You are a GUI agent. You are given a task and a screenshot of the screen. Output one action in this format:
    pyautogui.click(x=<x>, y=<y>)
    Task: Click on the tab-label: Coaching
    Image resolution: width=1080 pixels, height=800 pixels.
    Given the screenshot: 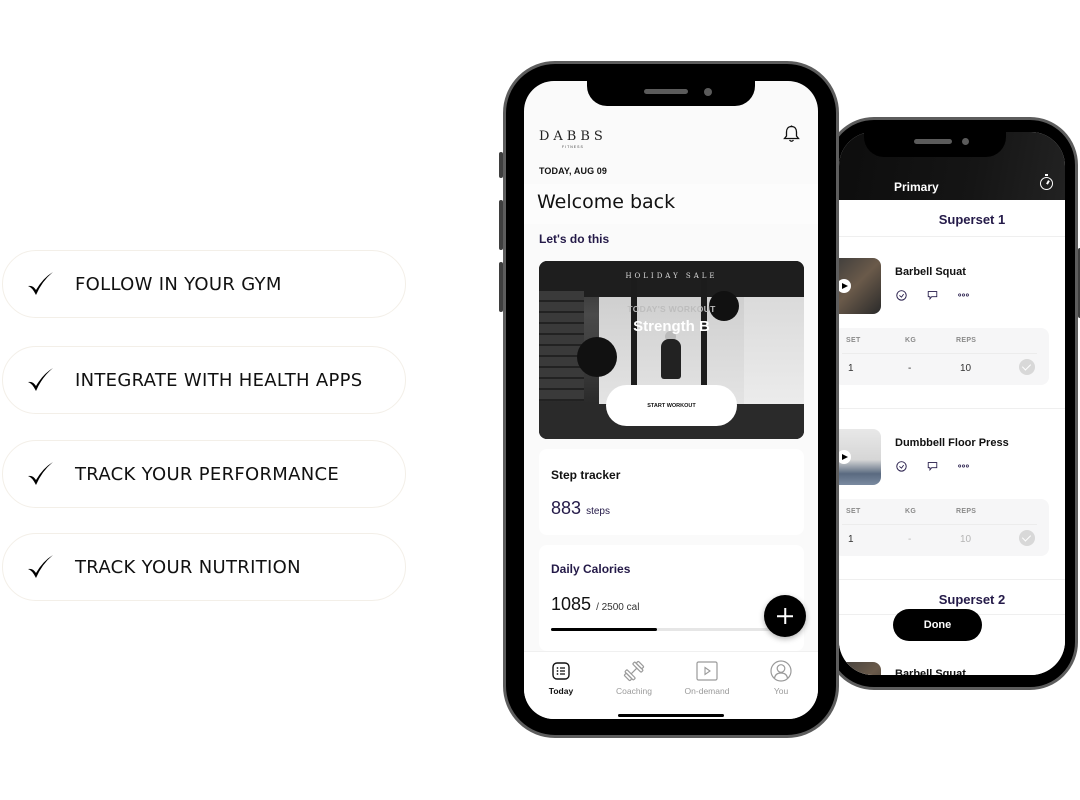 What is the action you would take?
    pyautogui.click(x=634, y=691)
    